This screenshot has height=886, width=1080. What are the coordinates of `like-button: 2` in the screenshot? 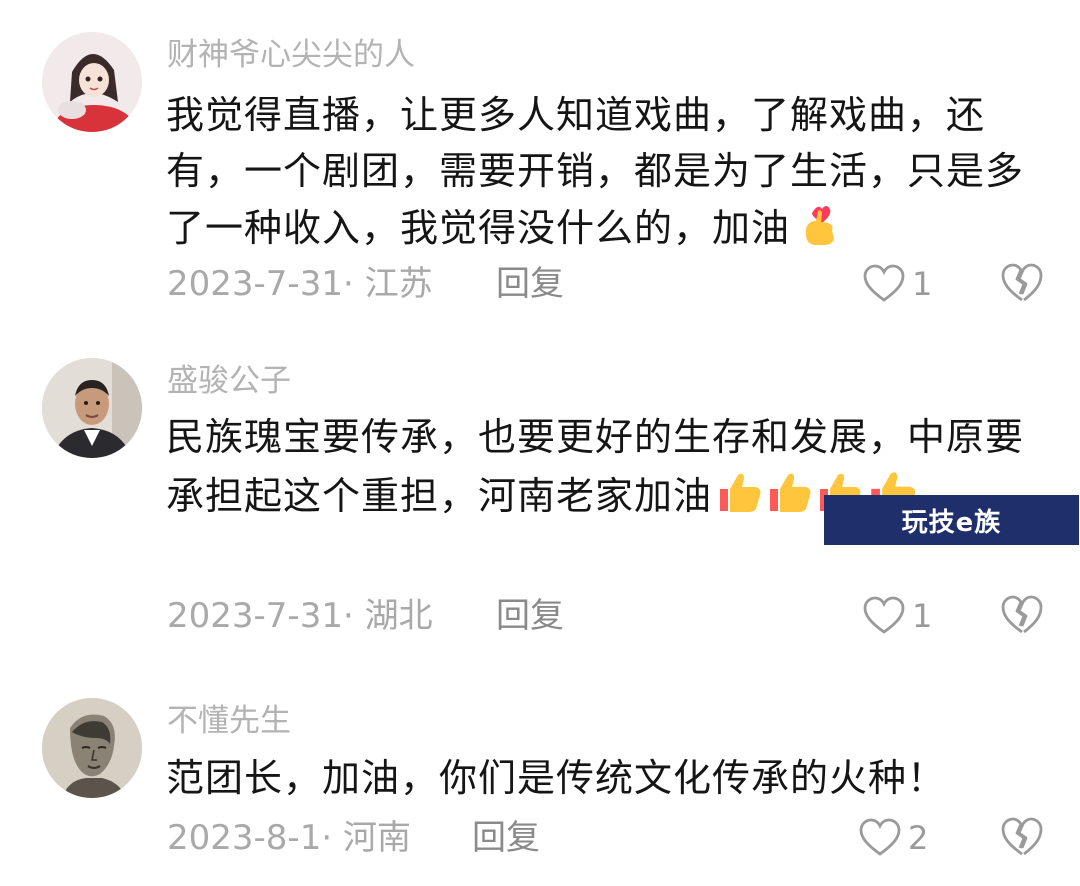 It's located at (898, 838).